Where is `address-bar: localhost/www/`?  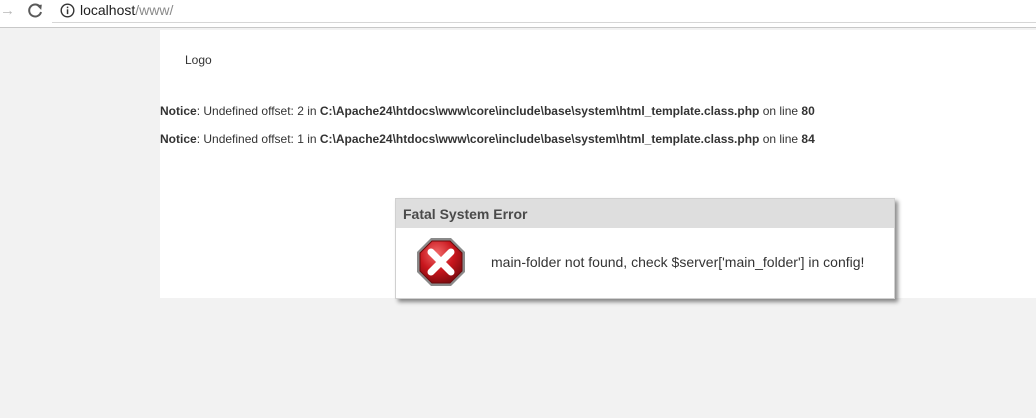
address-bar: localhost/www/ is located at coordinates (544, 11).